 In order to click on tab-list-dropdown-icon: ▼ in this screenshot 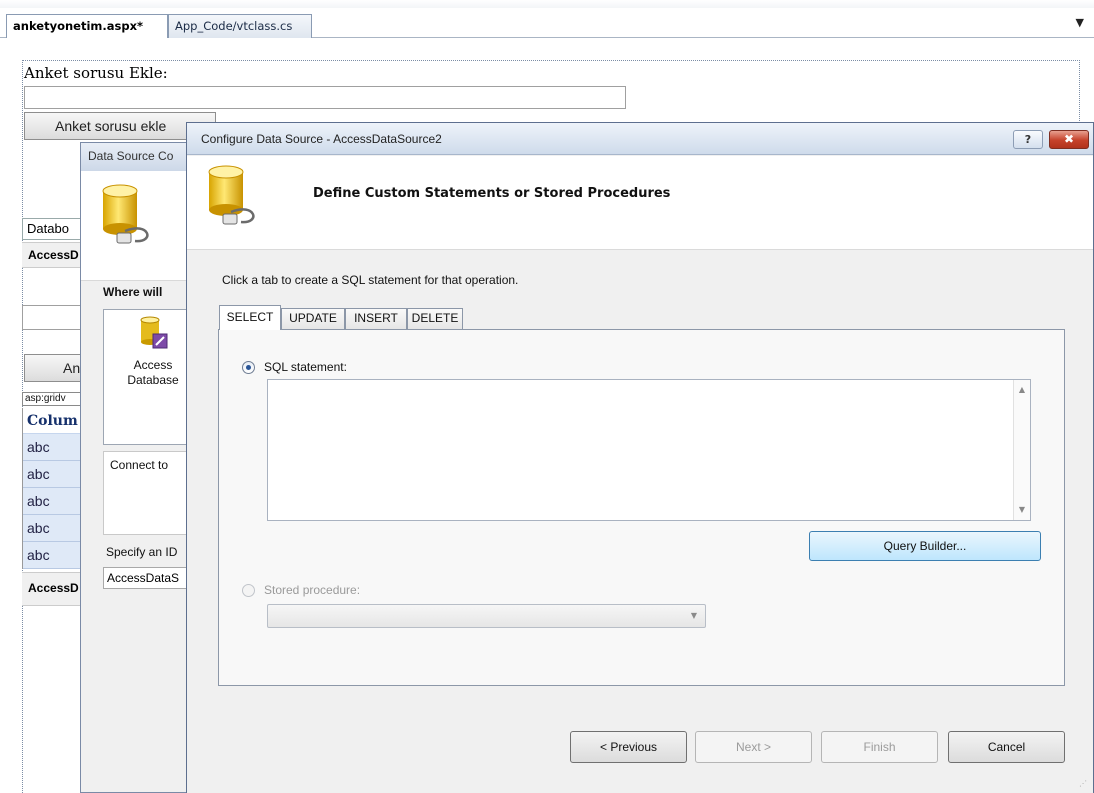, I will do `click(1080, 22)`.